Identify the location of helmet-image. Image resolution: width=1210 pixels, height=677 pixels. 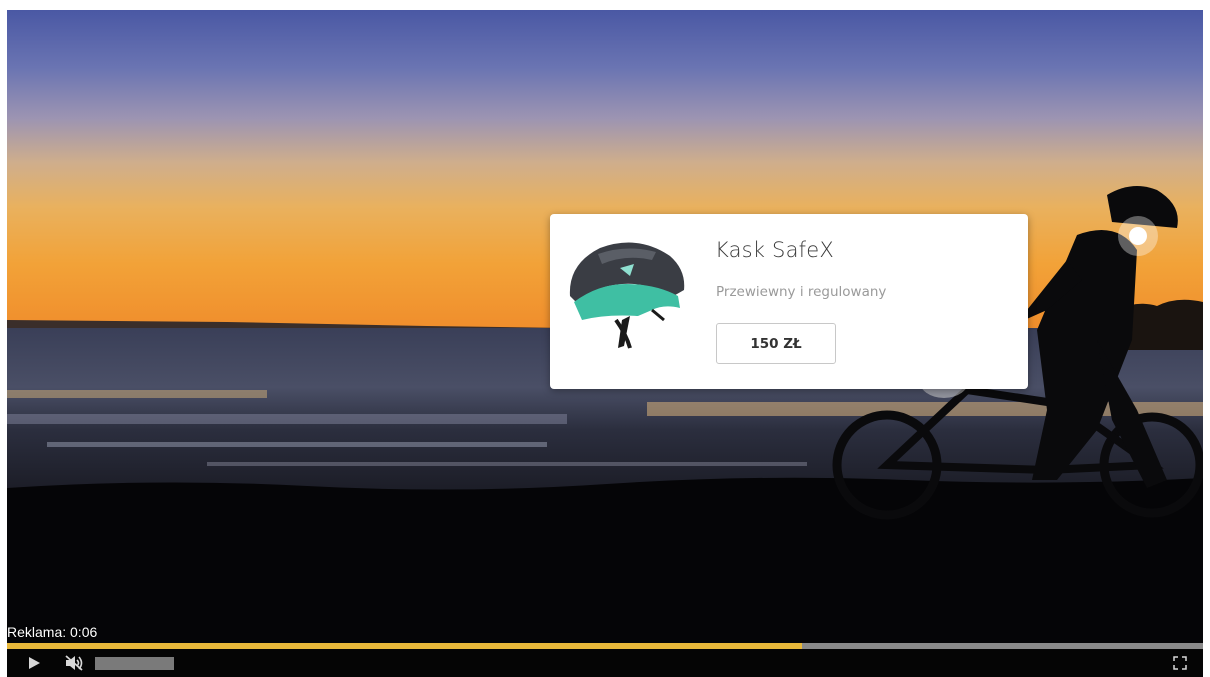
(627, 295).